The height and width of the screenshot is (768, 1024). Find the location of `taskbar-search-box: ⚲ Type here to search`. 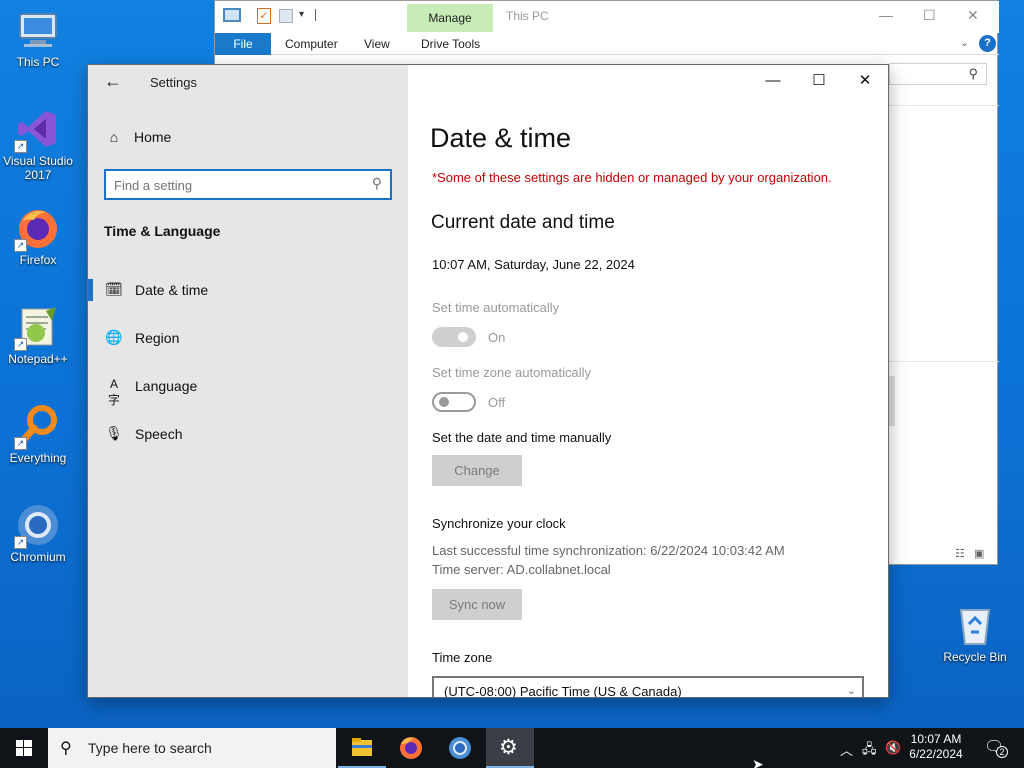

taskbar-search-box: ⚲ Type here to search is located at coordinates (192, 748).